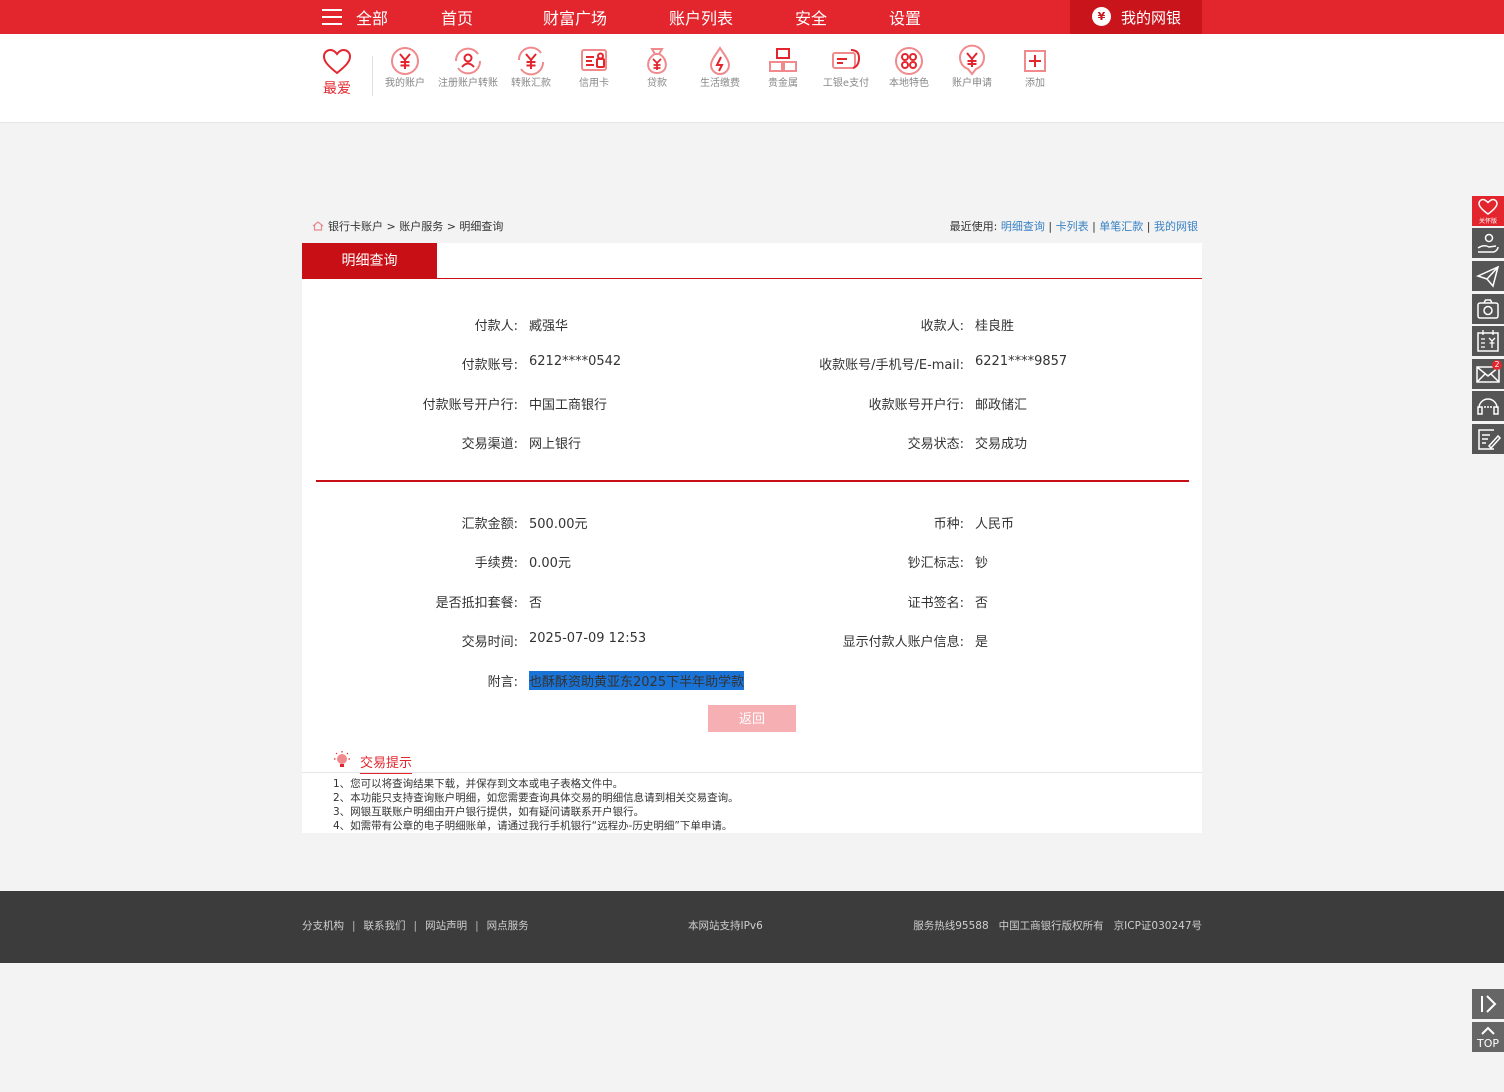 This screenshot has width=1504, height=1092. What do you see at coordinates (752, 772) in the screenshot?
I see `tips-divider` at bounding box center [752, 772].